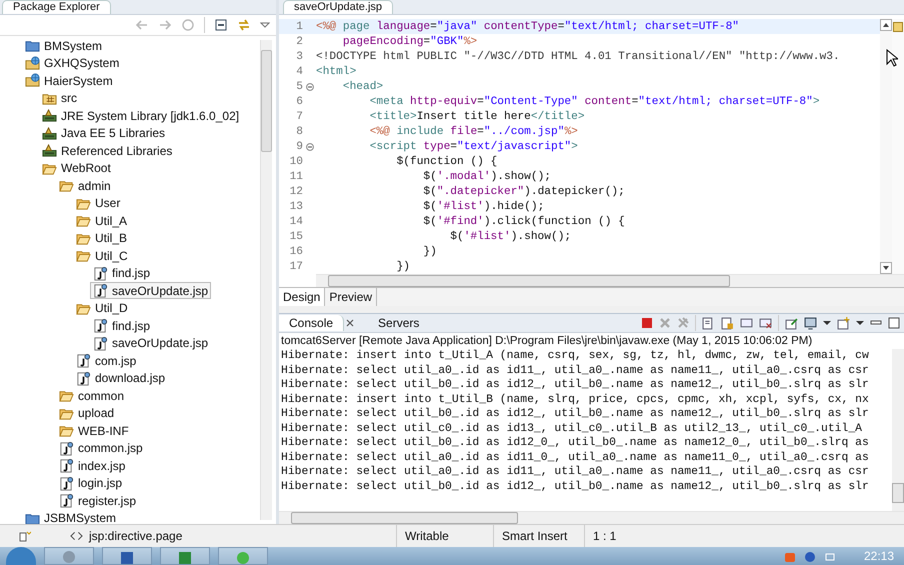 This screenshot has width=904, height=565. Describe the element at coordinates (32, 63) in the screenshot. I see `web-project-icon` at that location.